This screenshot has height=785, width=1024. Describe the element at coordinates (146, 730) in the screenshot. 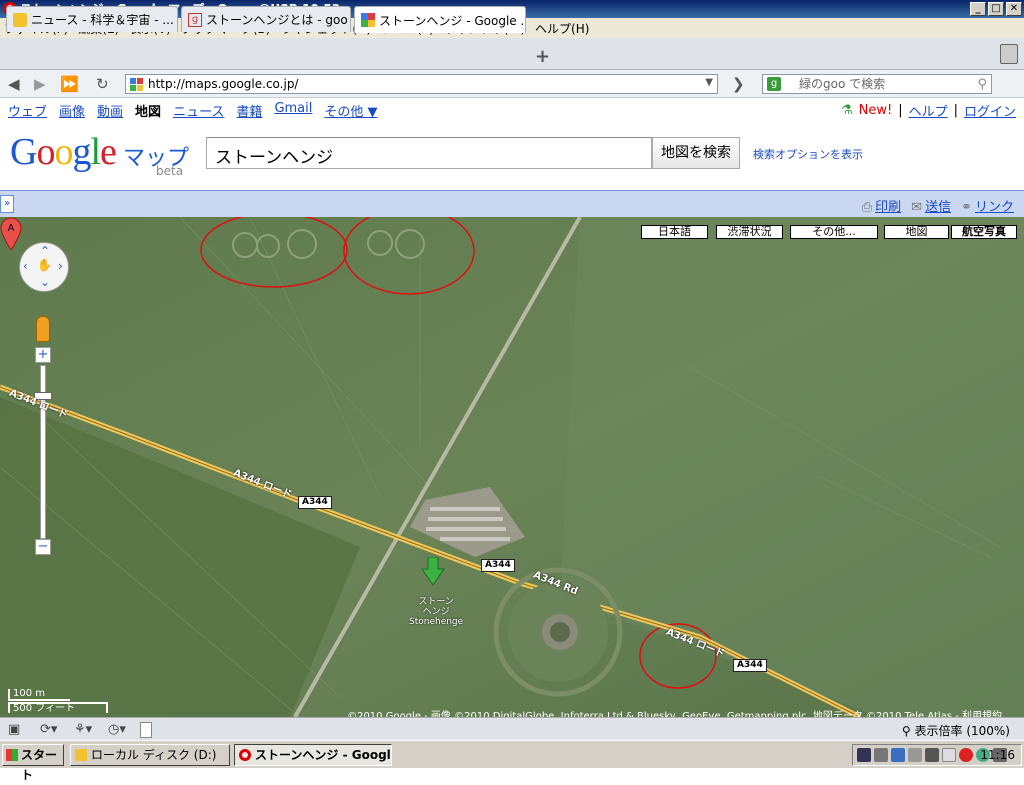

I see `progress-box` at that location.